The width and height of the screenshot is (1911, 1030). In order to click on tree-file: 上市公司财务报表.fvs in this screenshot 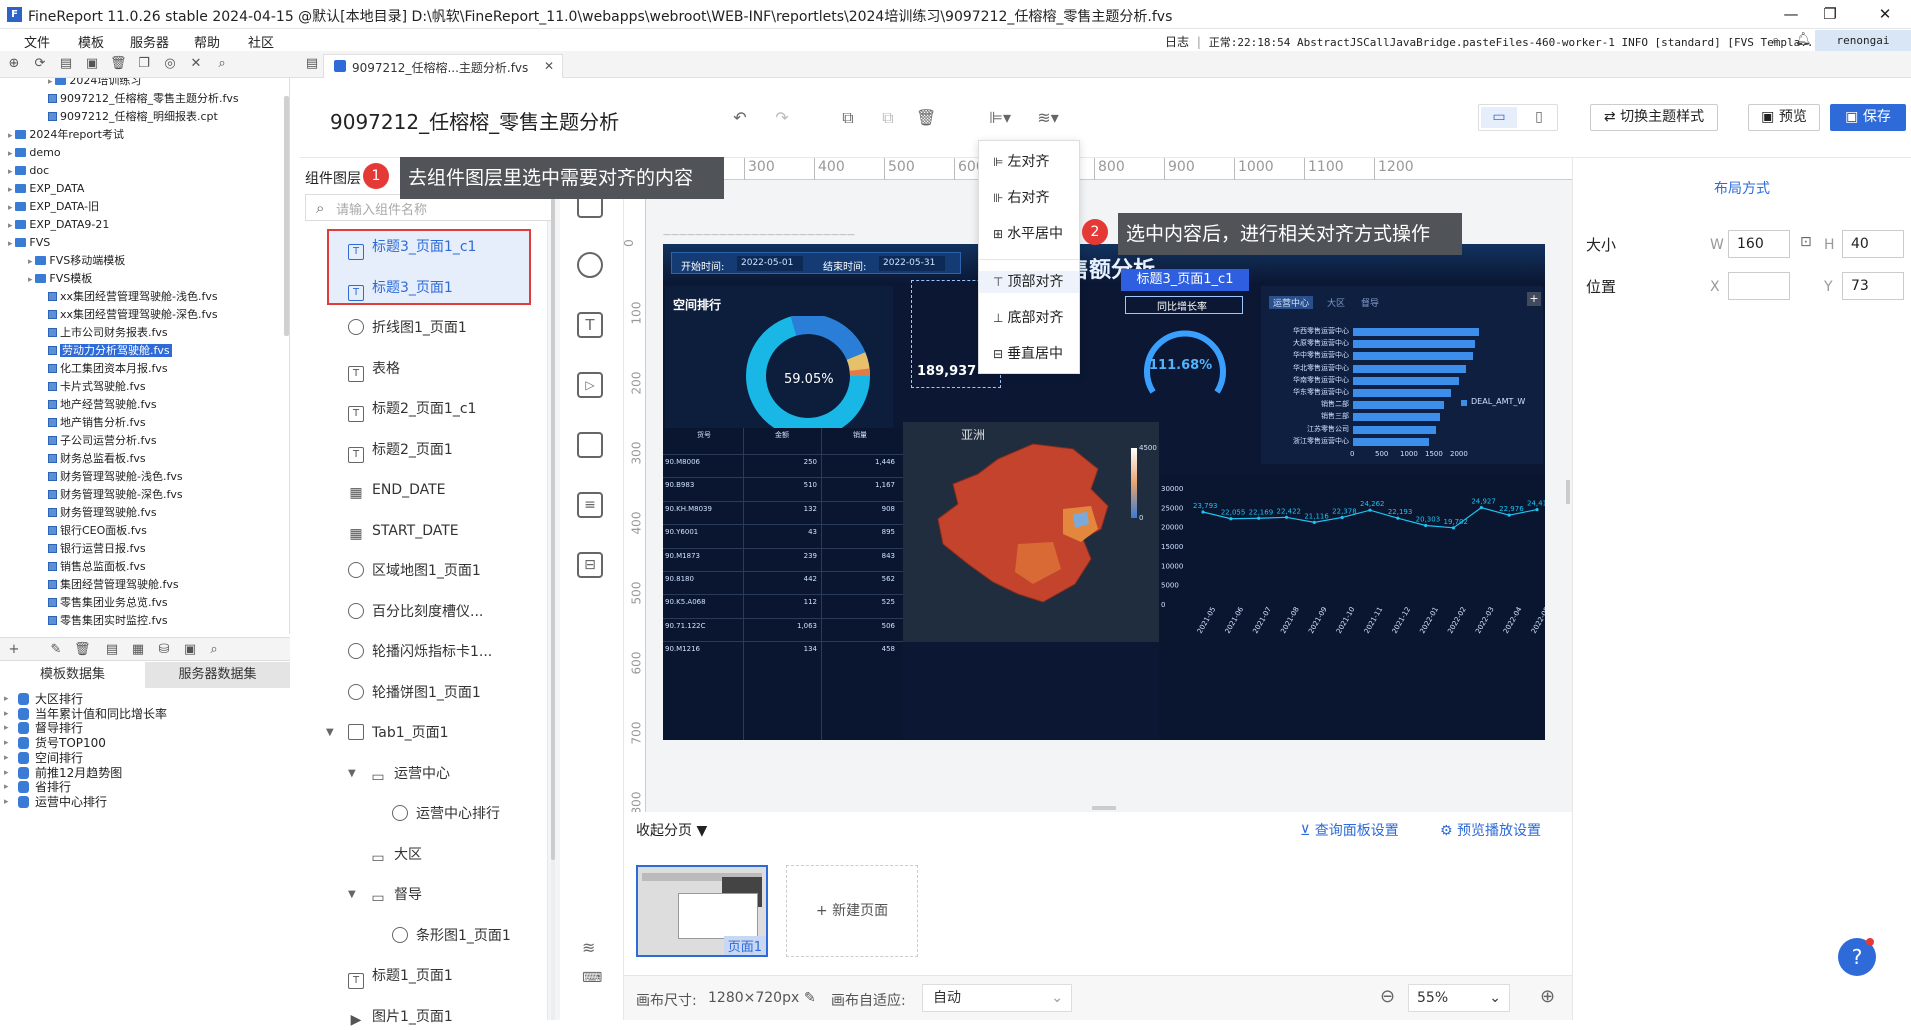, I will do `click(108, 333)`.